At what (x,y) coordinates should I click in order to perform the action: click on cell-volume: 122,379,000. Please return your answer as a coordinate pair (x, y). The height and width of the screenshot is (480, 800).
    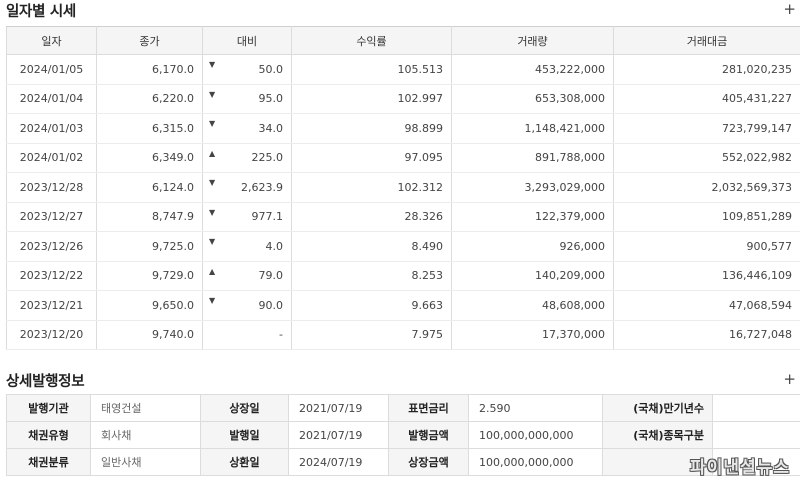
    Looking at the image, I should click on (532, 217).